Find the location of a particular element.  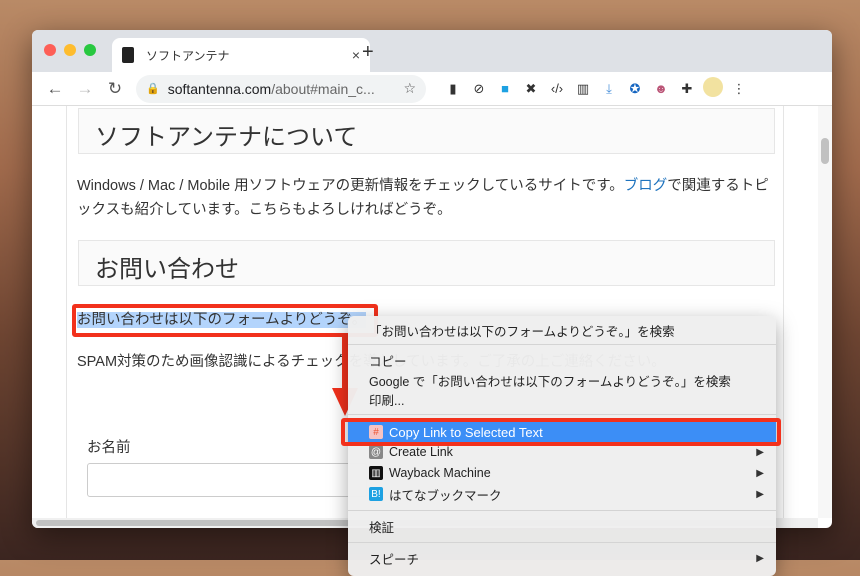

menu-search-selection: 「お問い合わせは以下のフォームよりどうぞ。」を検索 is located at coordinates (562, 330).